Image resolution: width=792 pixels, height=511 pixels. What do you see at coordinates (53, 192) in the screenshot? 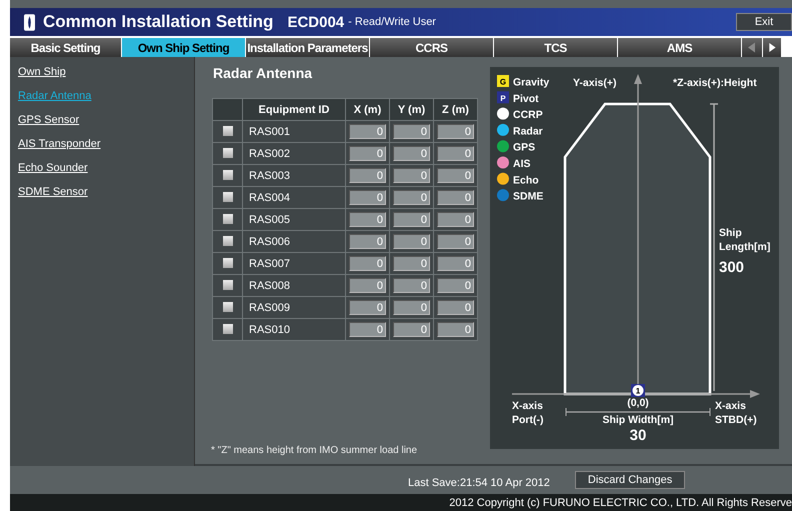
I see `sidebar-link: SDME Sensor` at bounding box center [53, 192].